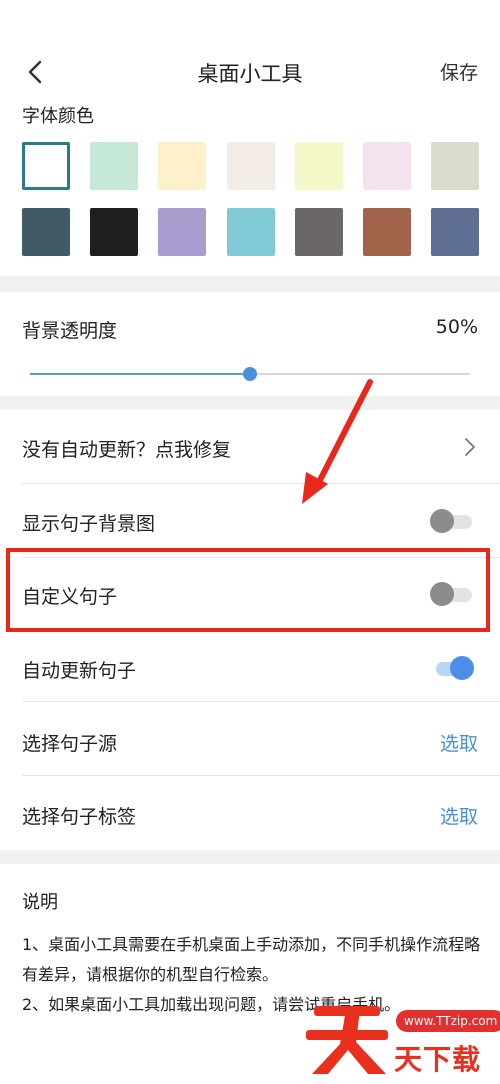  What do you see at coordinates (250, 344) in the screenshot?
I see `opacity-section: 背景透明度 50%` at bounding box center [250, 344].